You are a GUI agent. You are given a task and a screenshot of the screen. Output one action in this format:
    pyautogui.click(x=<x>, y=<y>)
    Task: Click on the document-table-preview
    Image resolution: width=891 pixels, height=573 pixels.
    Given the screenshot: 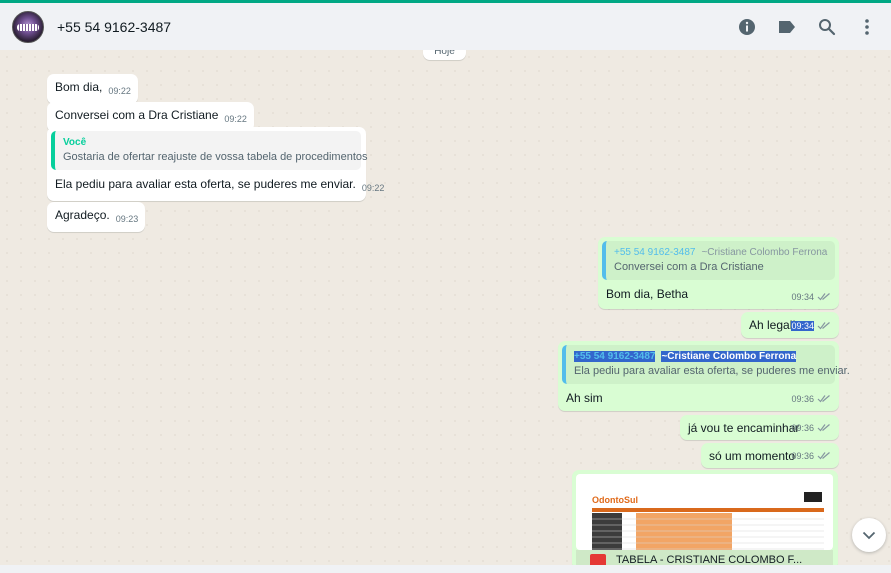 What is the action you would take?
    pyautogui.click(x=708, y=529)
    